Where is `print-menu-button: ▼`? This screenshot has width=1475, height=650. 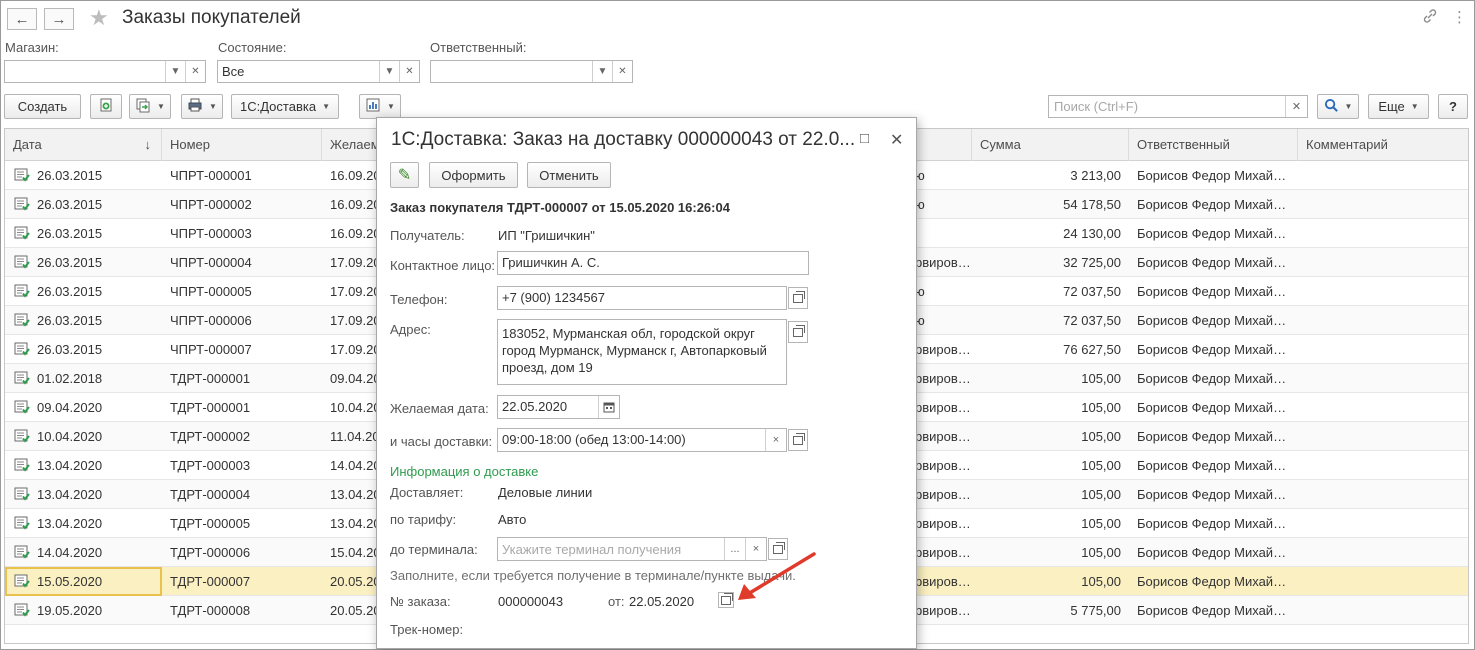 print-menu-button: ▼ is located at coordinates (202, 106).